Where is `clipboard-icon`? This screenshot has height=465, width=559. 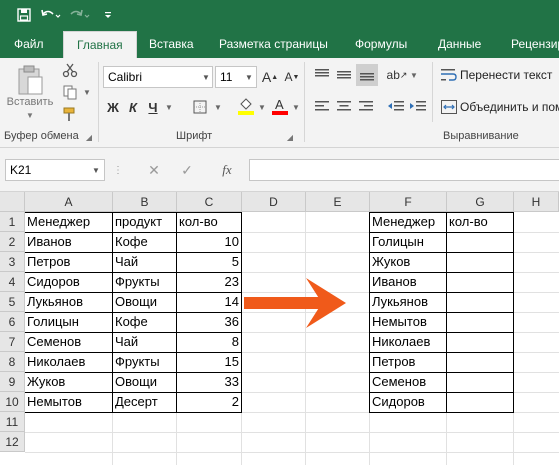
clipboard-icon is located at coordinates (30, 80).